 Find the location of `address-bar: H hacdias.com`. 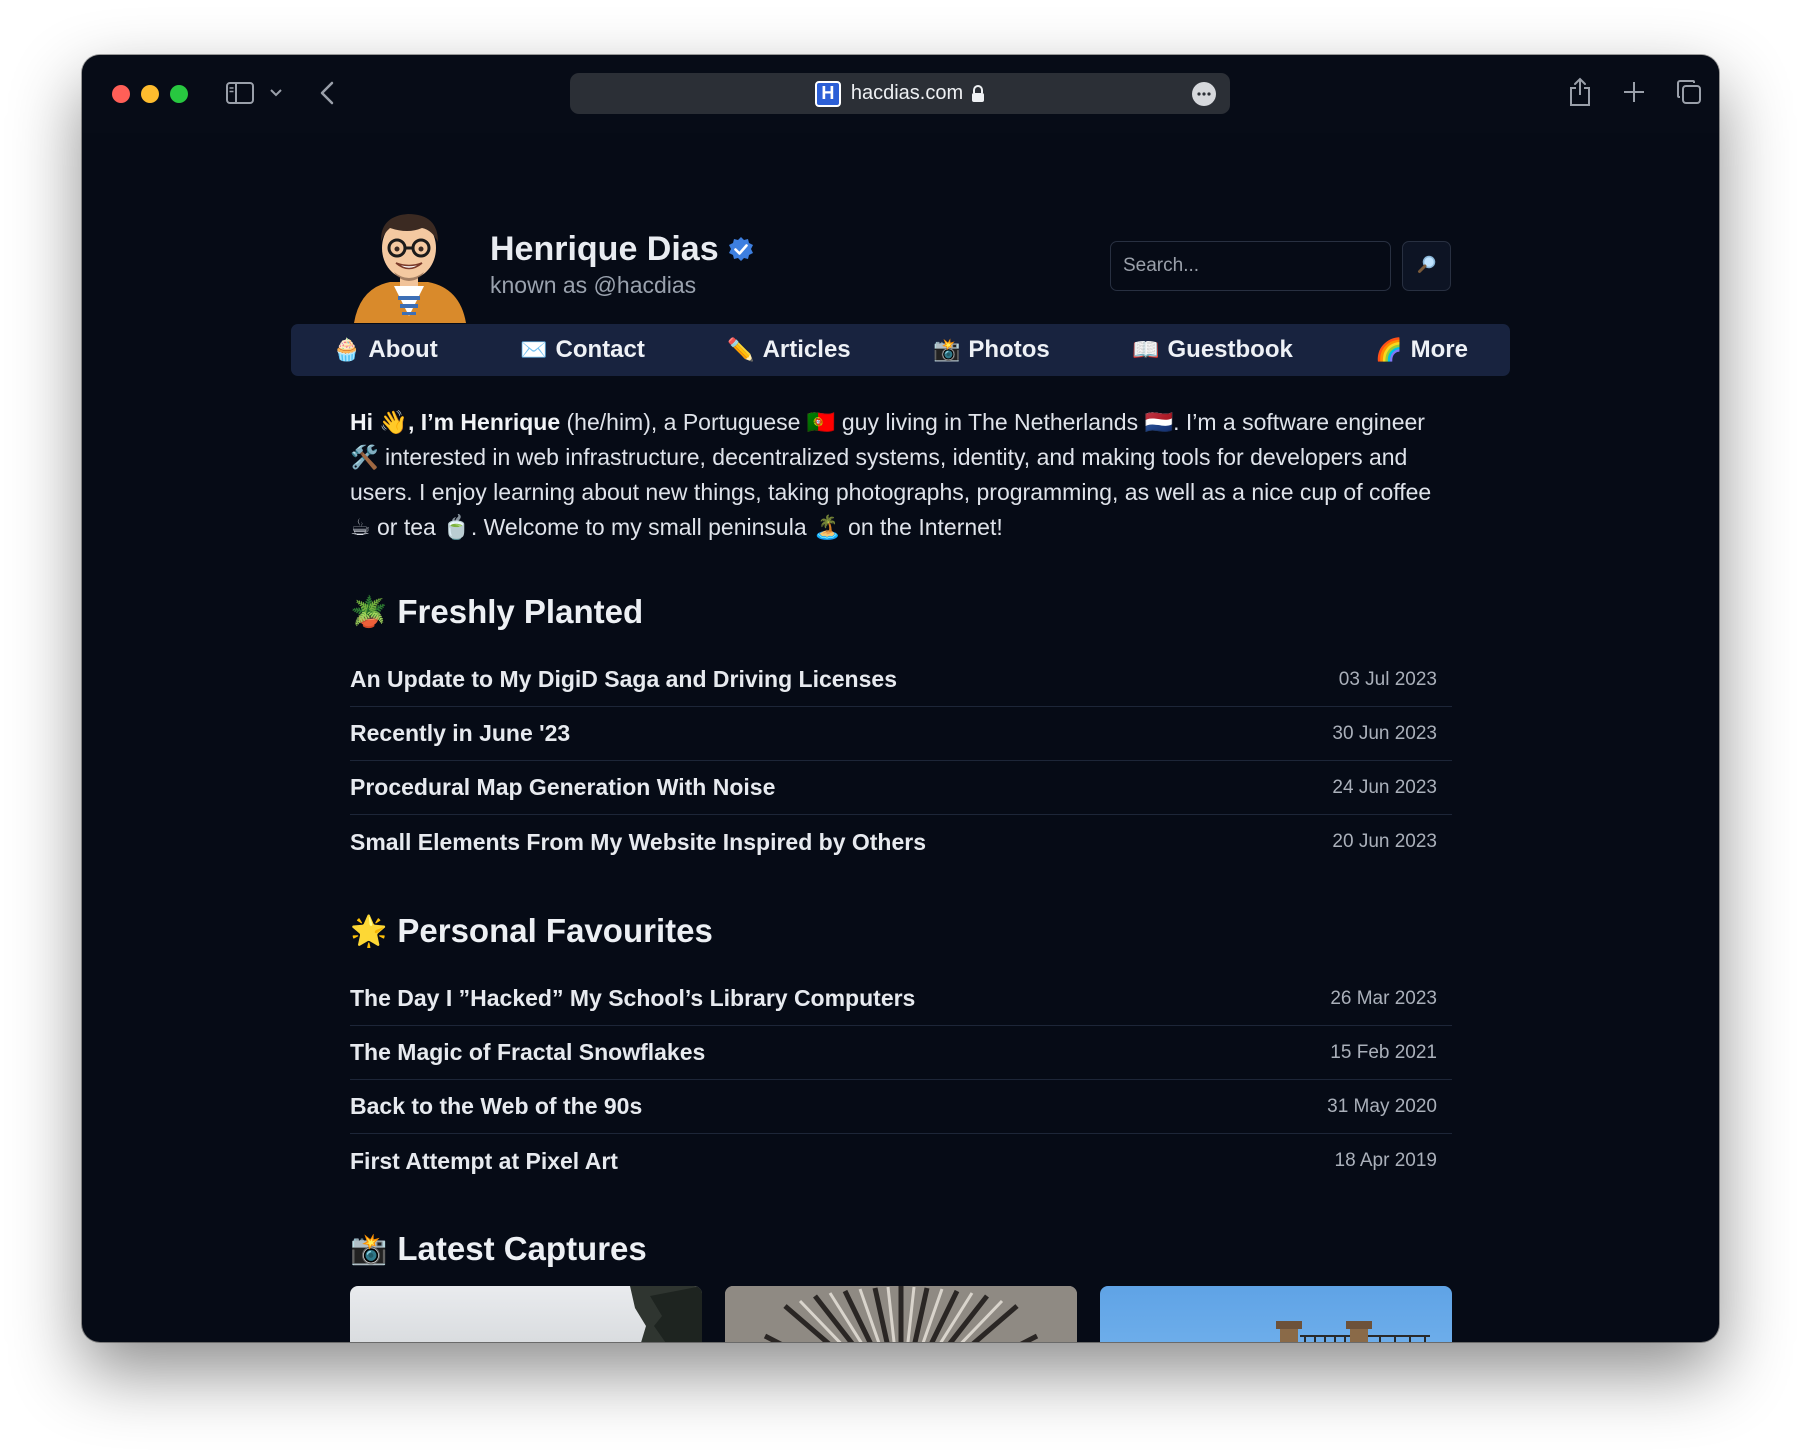

address-bar: H hacdias.com is located at coordinates (900, 93).